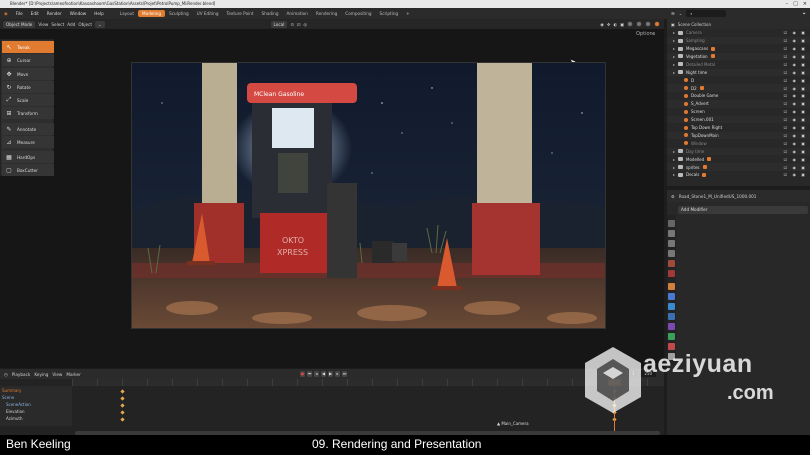 This screenshot has height=455, width=810. What do you see at coordinates (19, 24) in the screenshot?
I see `mode-selector: Object Mode` at bounding box center [19, 24].